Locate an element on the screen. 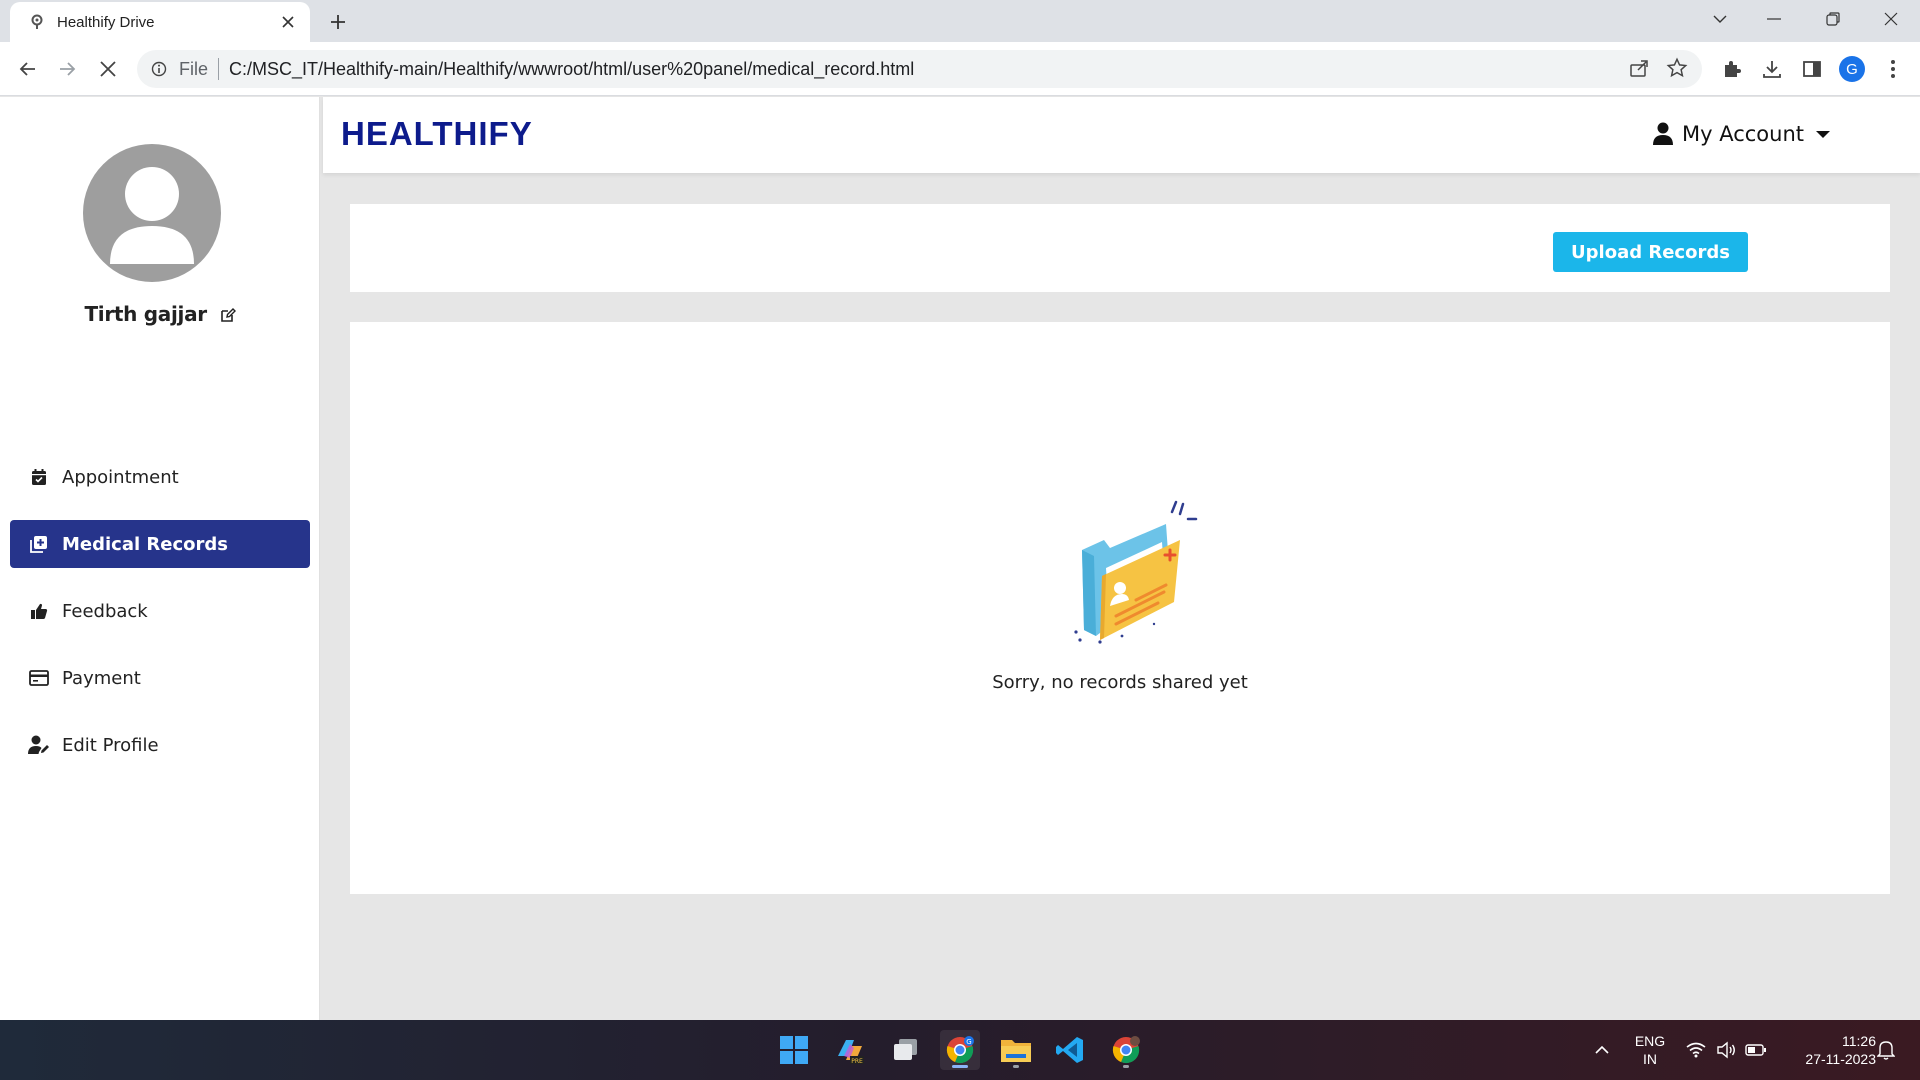  svg-text: G is located at coordinates (968, 1042).